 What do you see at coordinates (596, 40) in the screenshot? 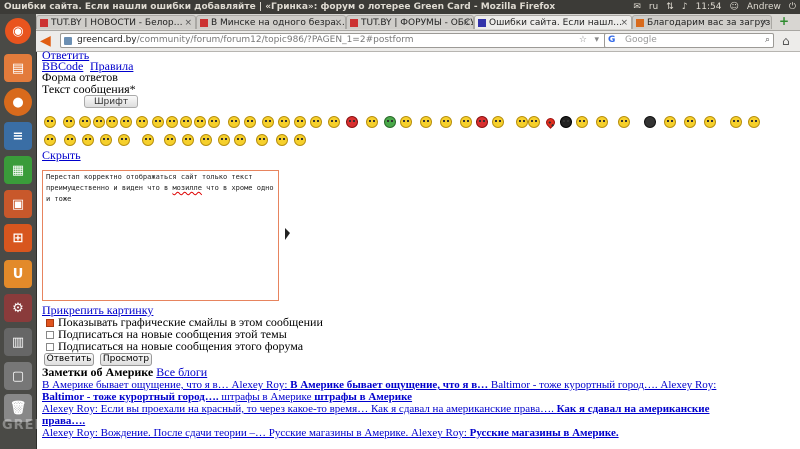
I see `url-dropdown-icon: ▾` at bounding box center [596, 40].